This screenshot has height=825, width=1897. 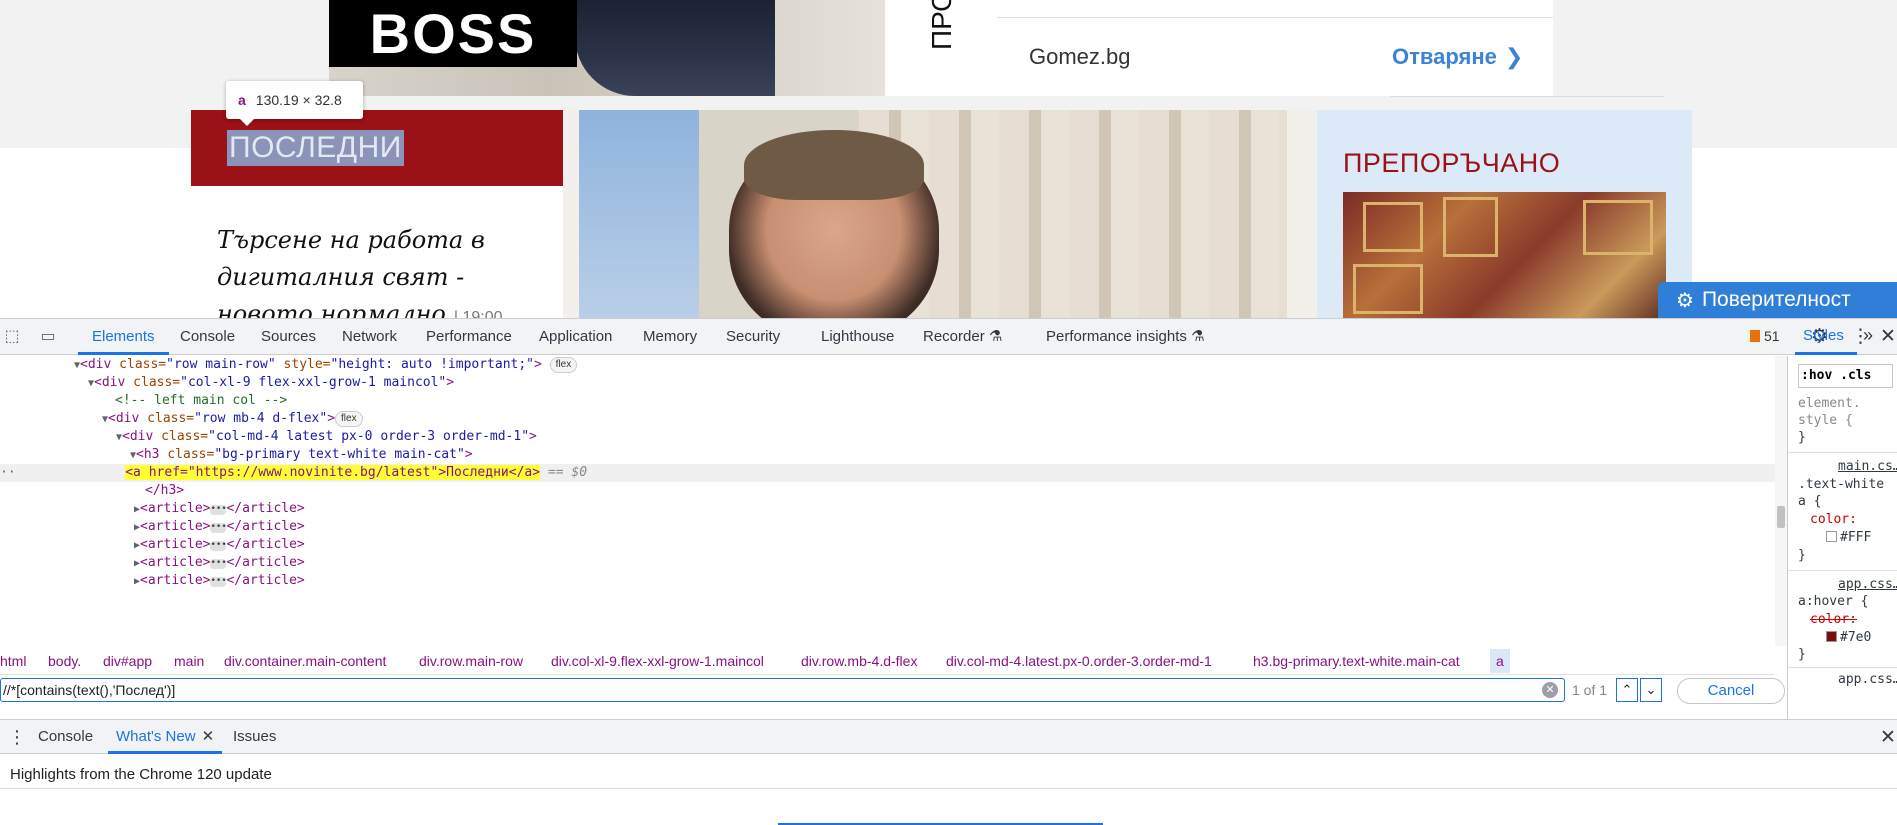 What do you see at coordinates (1888, 737) in the screenshot?
I see `close-drawer-icon: ✕` at bounding box center [1888, 737].